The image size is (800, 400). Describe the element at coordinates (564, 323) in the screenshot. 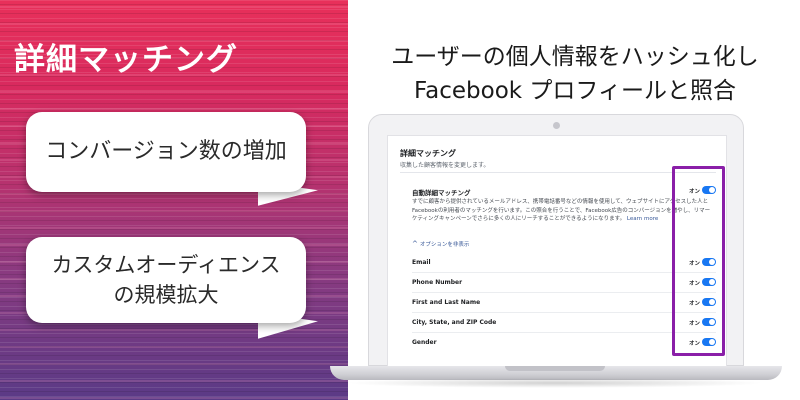

I see `row-city: City, State, and ZIP Code オン` at that location.